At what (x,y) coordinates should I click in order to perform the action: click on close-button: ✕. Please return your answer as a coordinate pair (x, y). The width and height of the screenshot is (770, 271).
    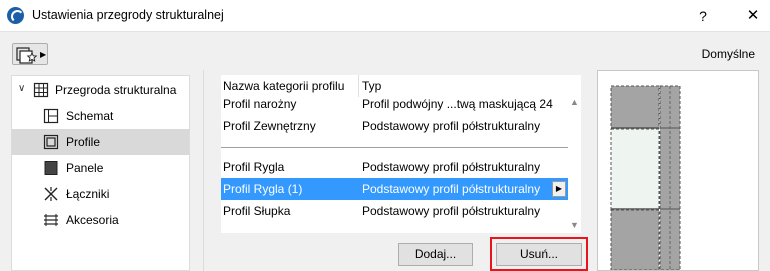
    Looking at the image, I should click on (753, 16).